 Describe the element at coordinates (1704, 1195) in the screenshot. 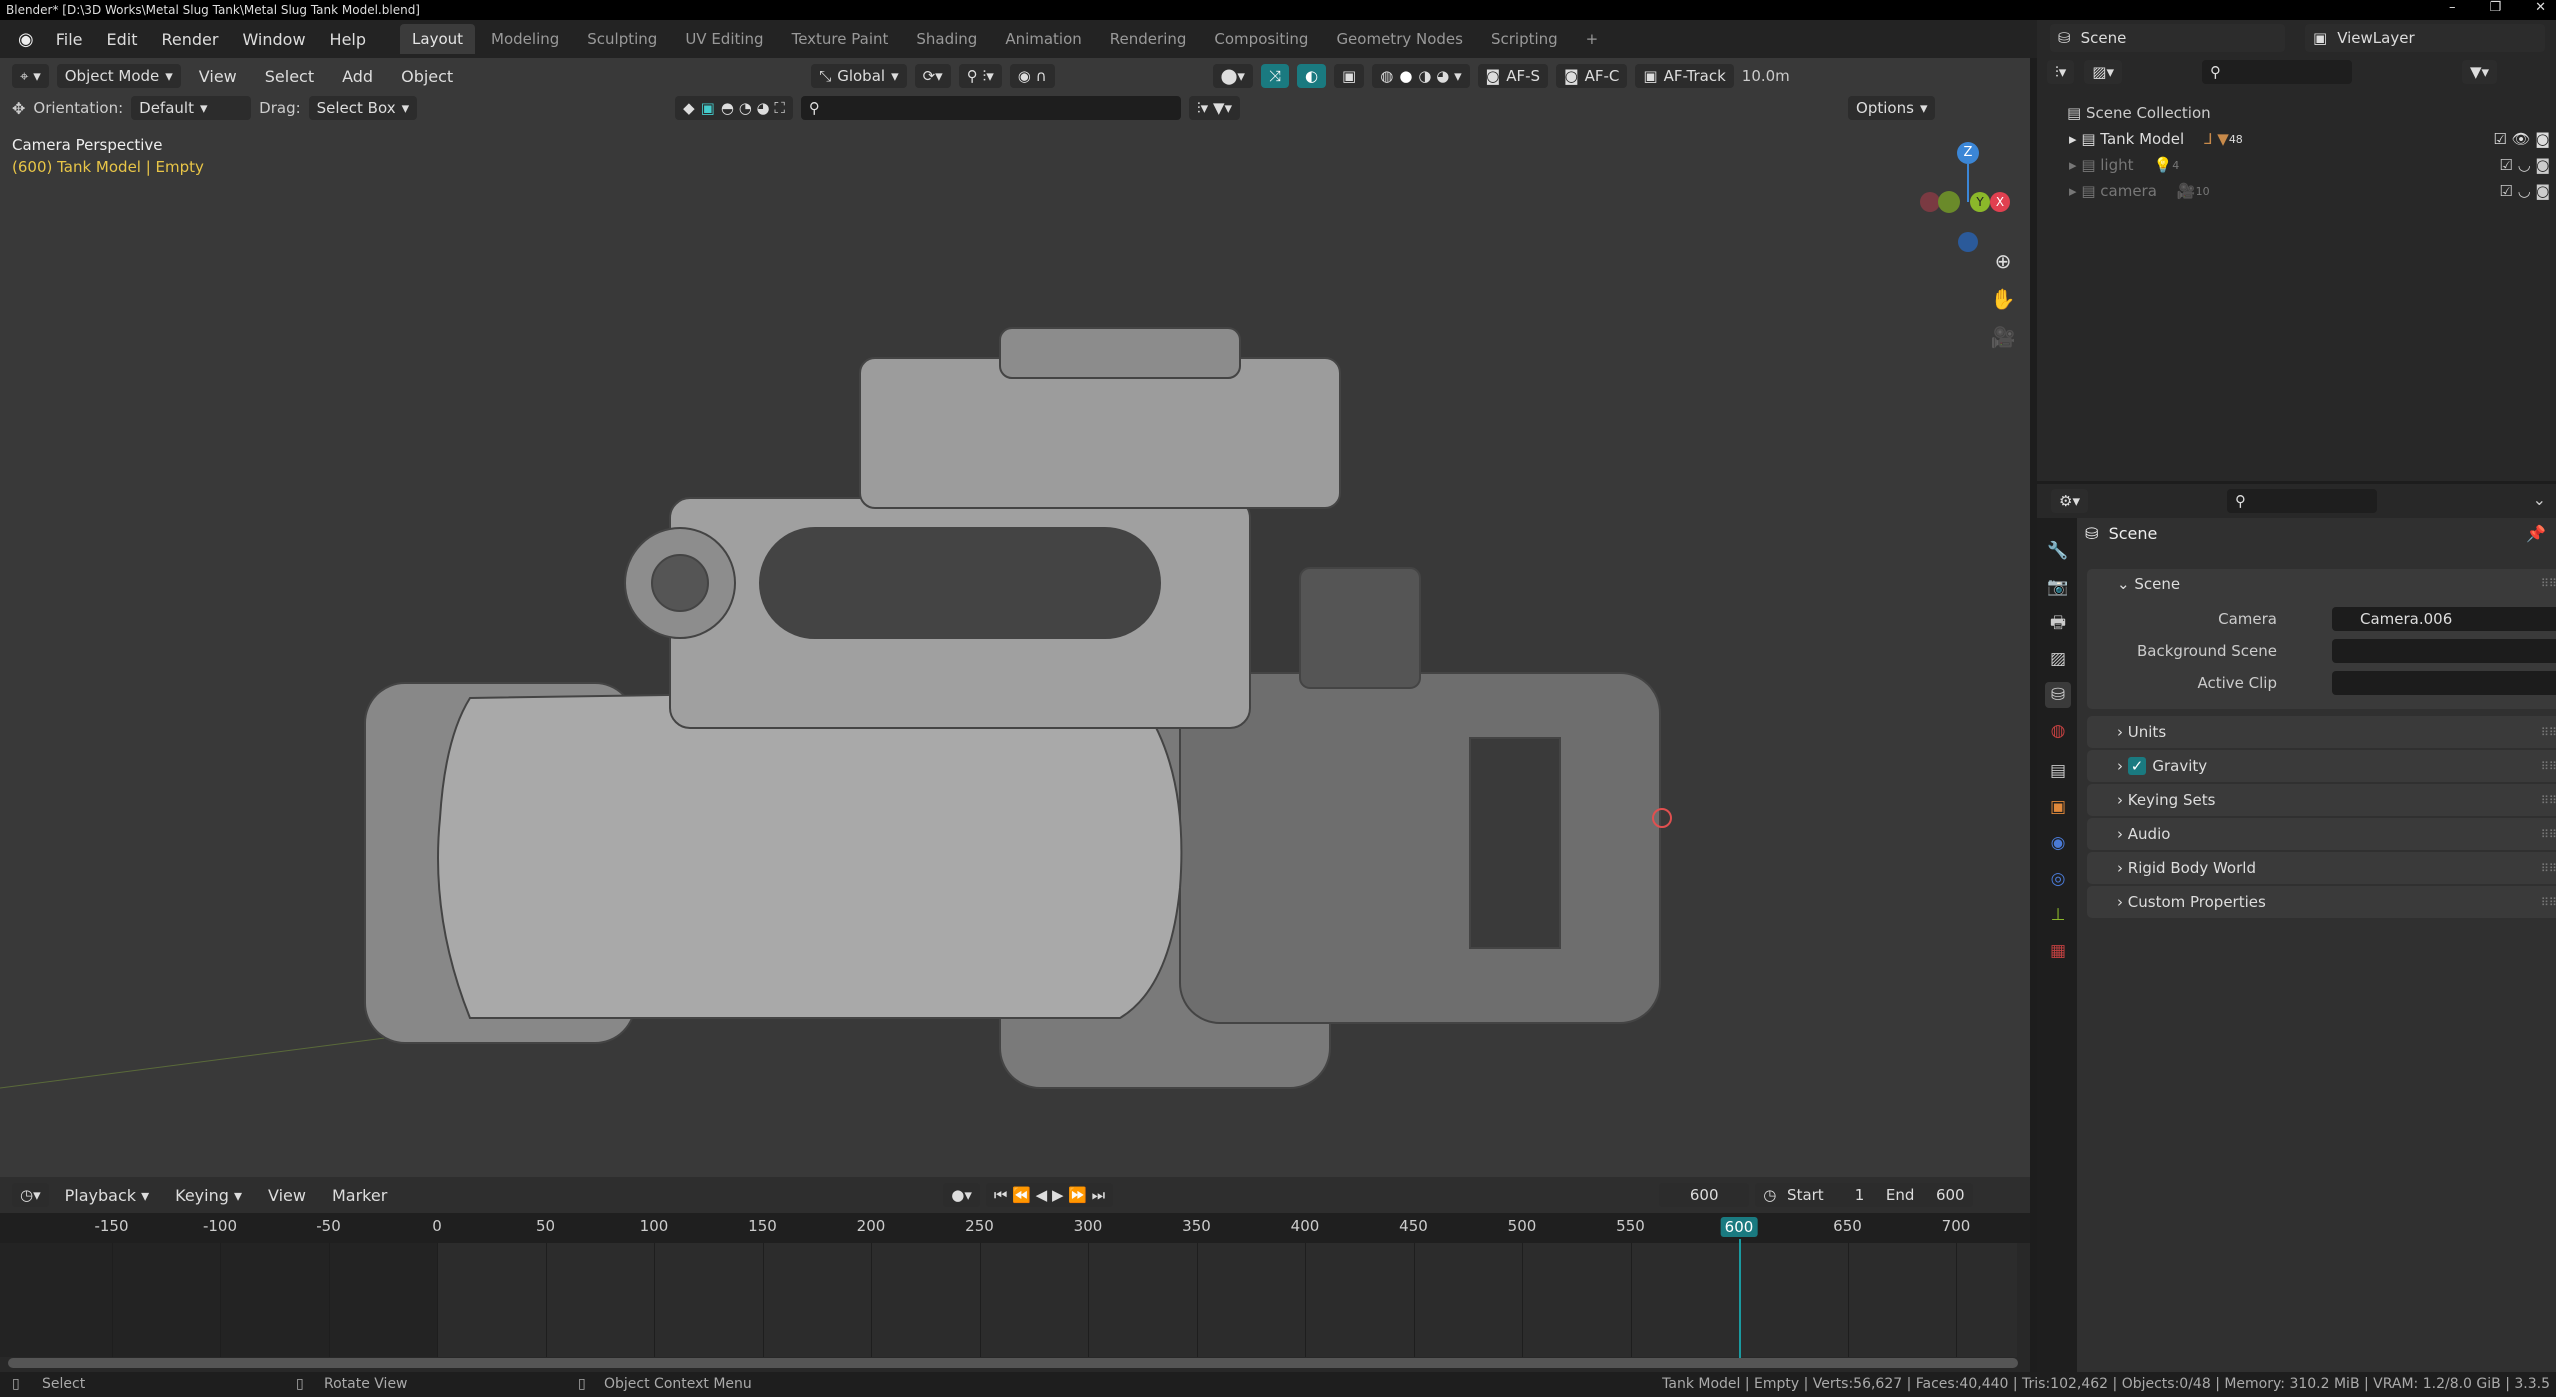

I see `current-frame-field: 600` at that location.